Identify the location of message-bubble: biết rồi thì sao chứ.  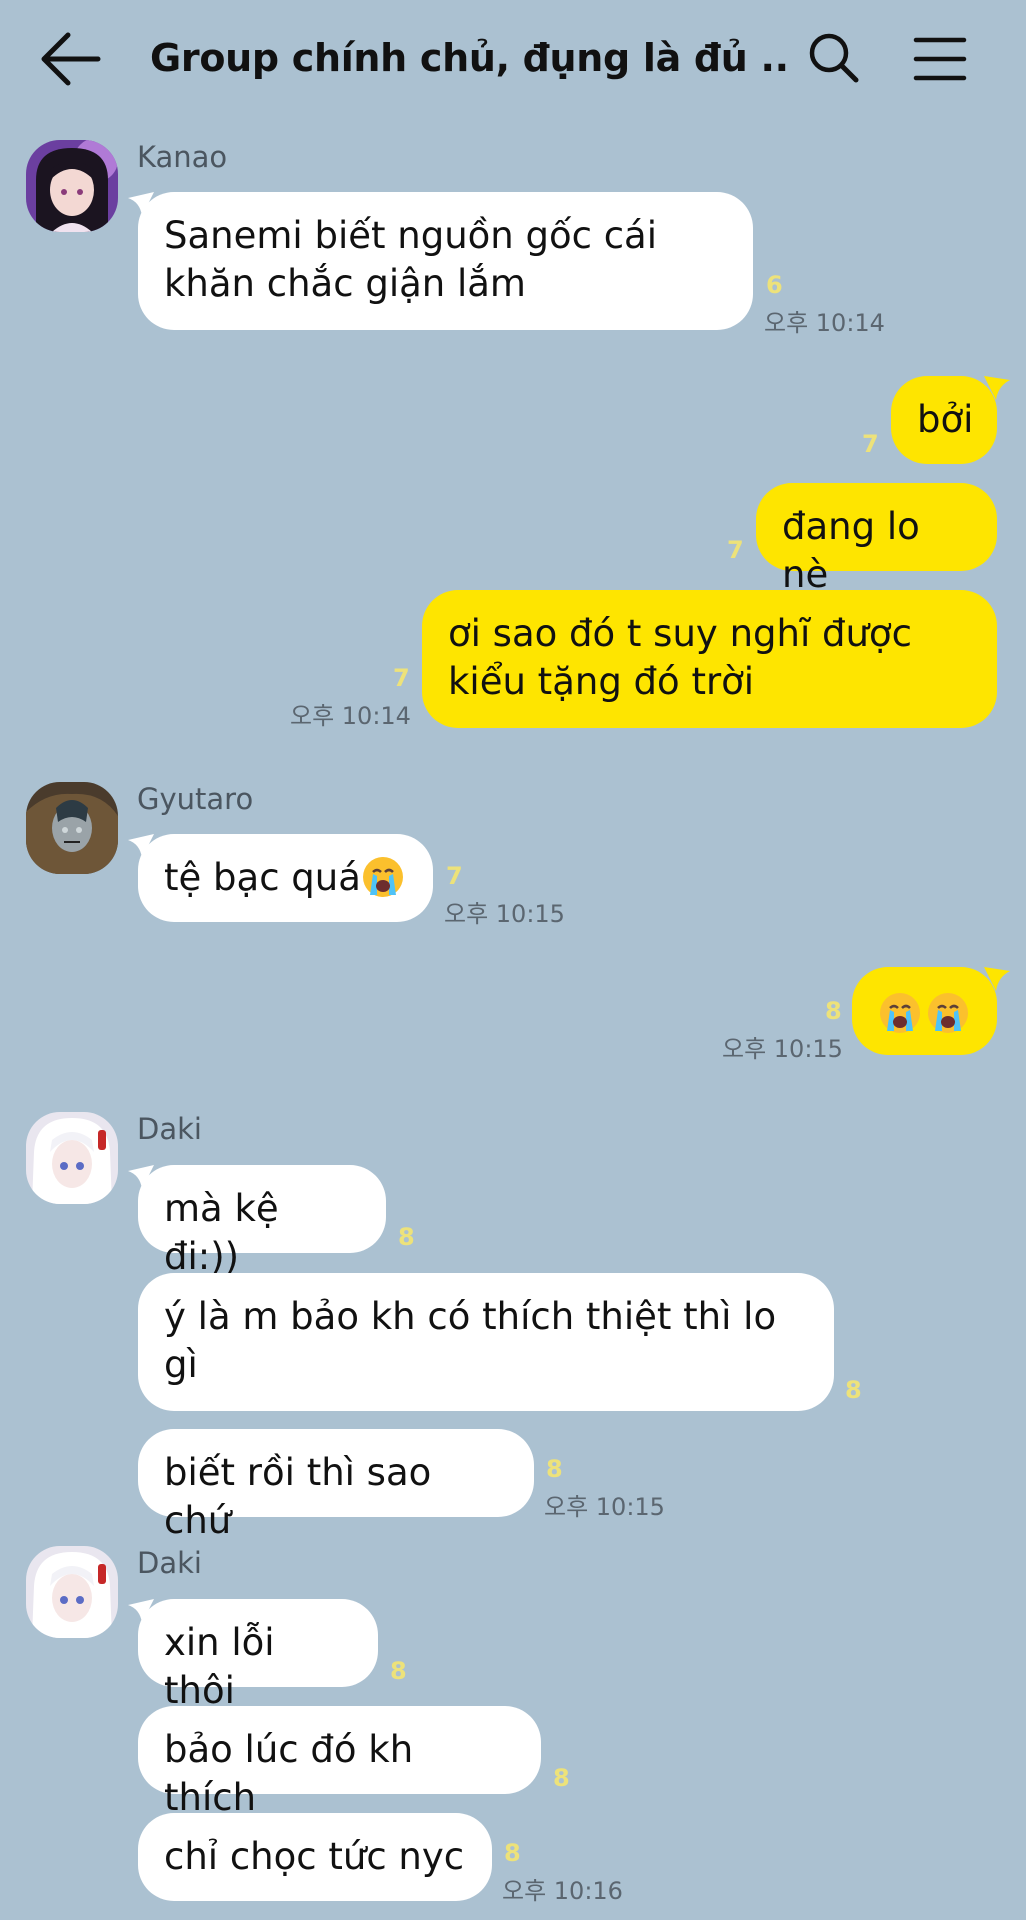
(336, 1485).